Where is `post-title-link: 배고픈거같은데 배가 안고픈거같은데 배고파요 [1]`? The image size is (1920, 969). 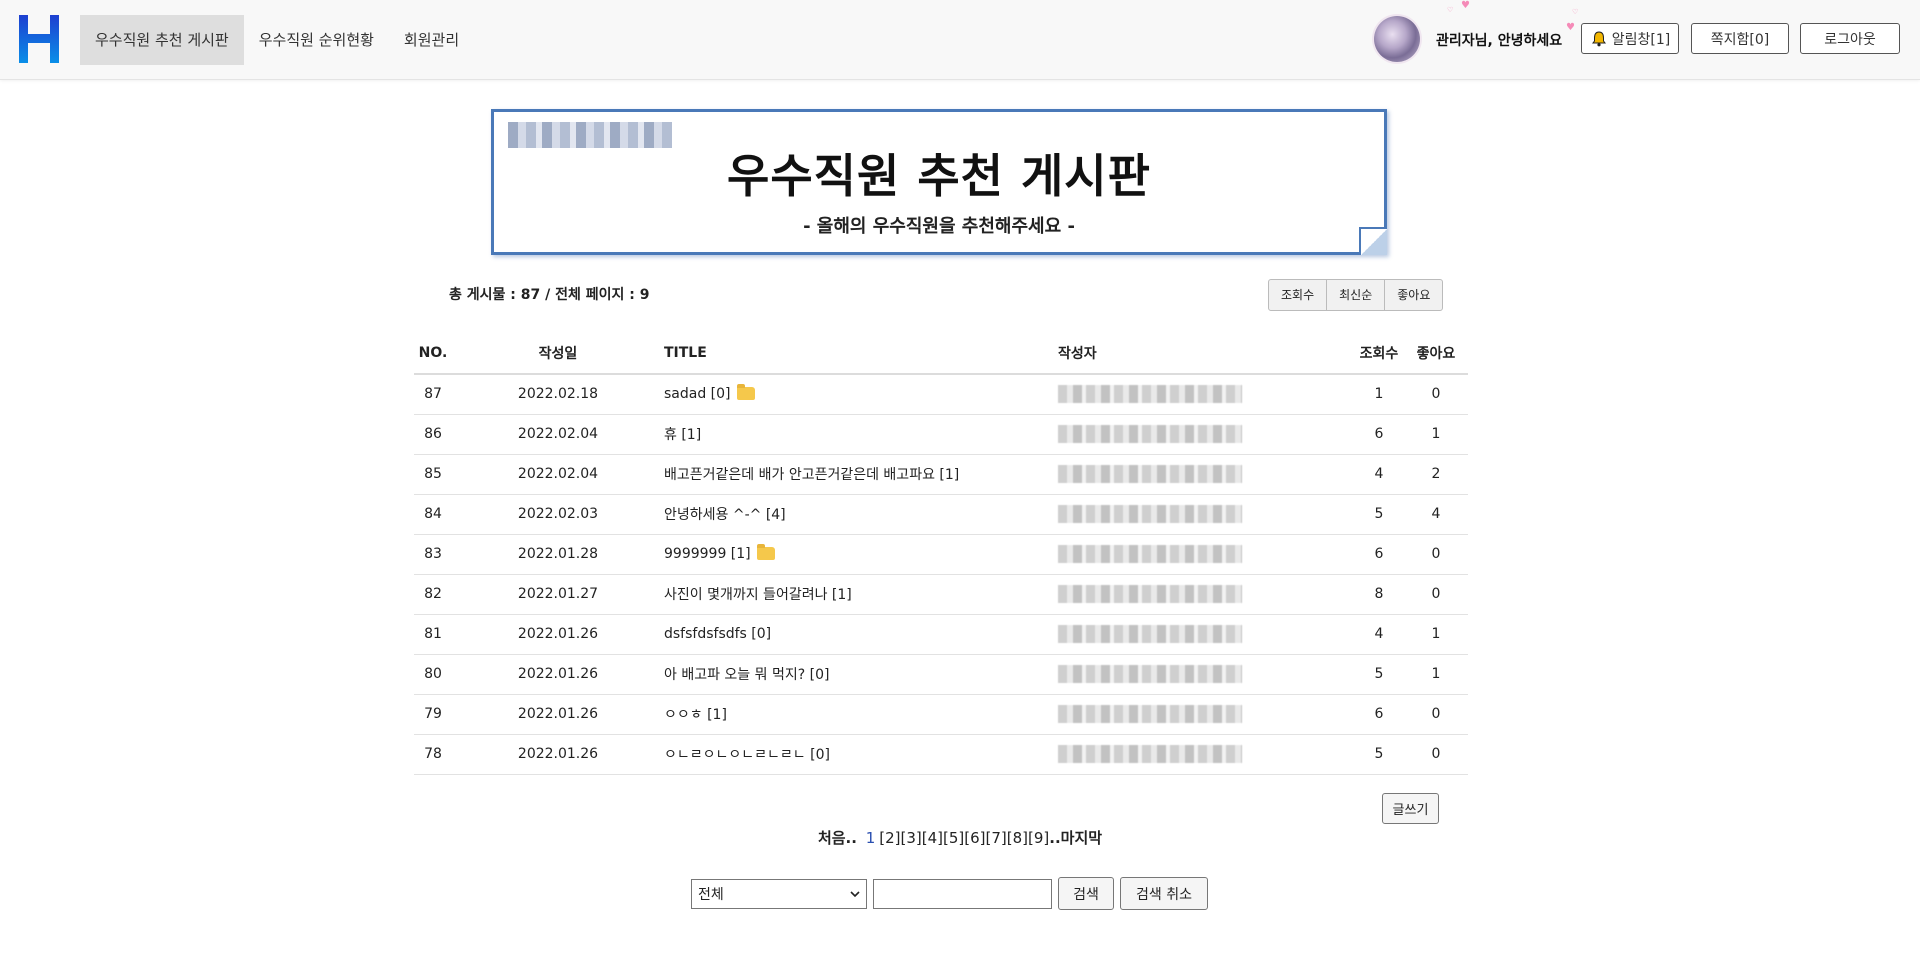 post-title-link: 배고픈거같은데 배가 안고픈거같은데 배고파요 [1] is located at coordinates (811, 475).